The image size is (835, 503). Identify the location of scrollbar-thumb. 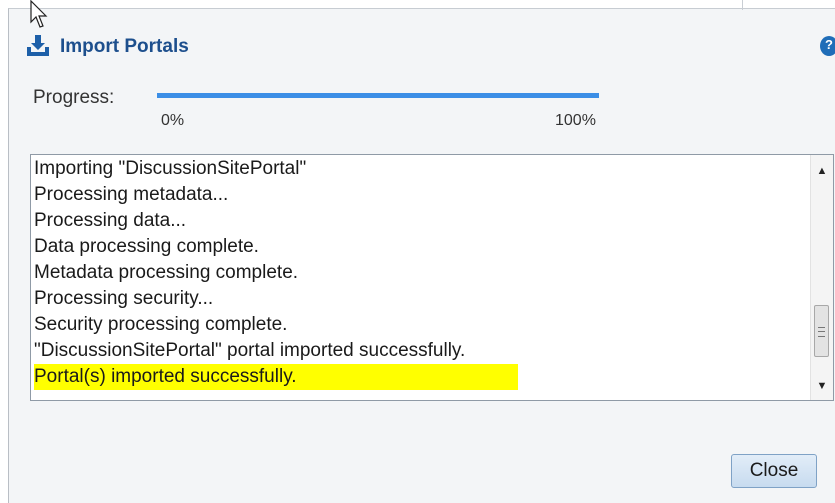
(821, 331).